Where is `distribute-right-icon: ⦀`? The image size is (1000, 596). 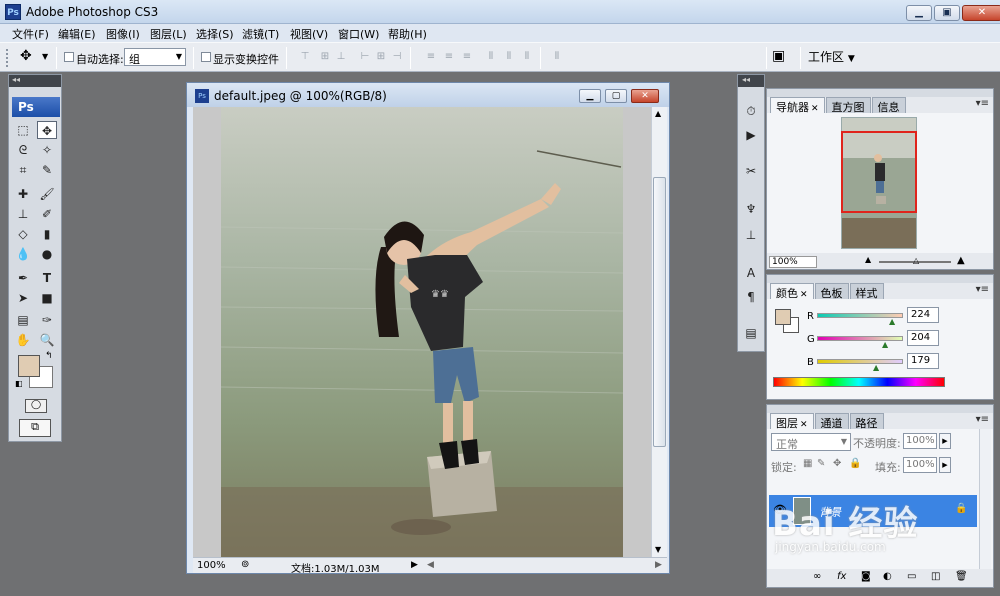
distribute-right-icon: ⦀ is located at coordinates (527, 57).